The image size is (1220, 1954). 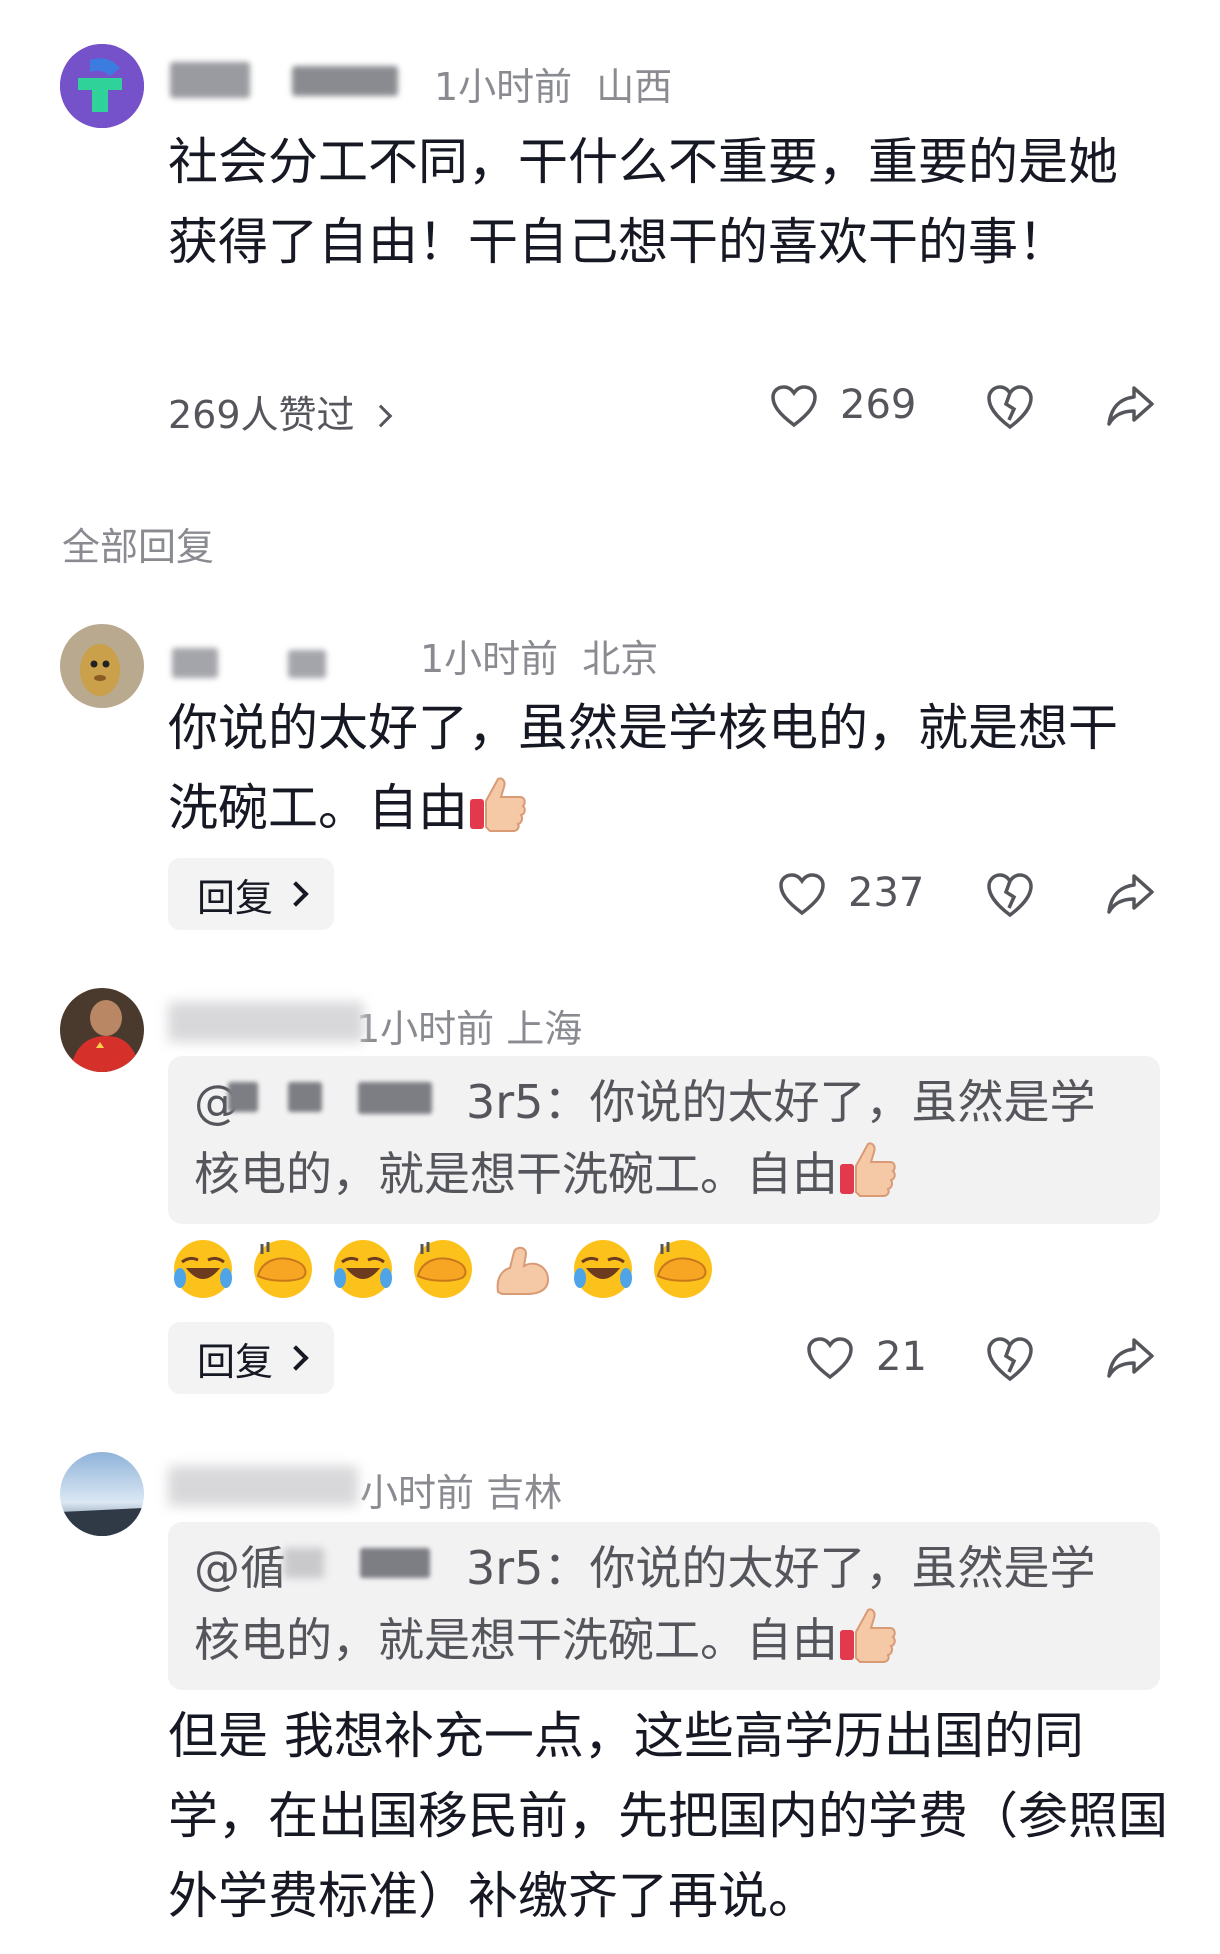 I want to click on reply-meta: 1小时前 北京, so click(x=539, y=655).